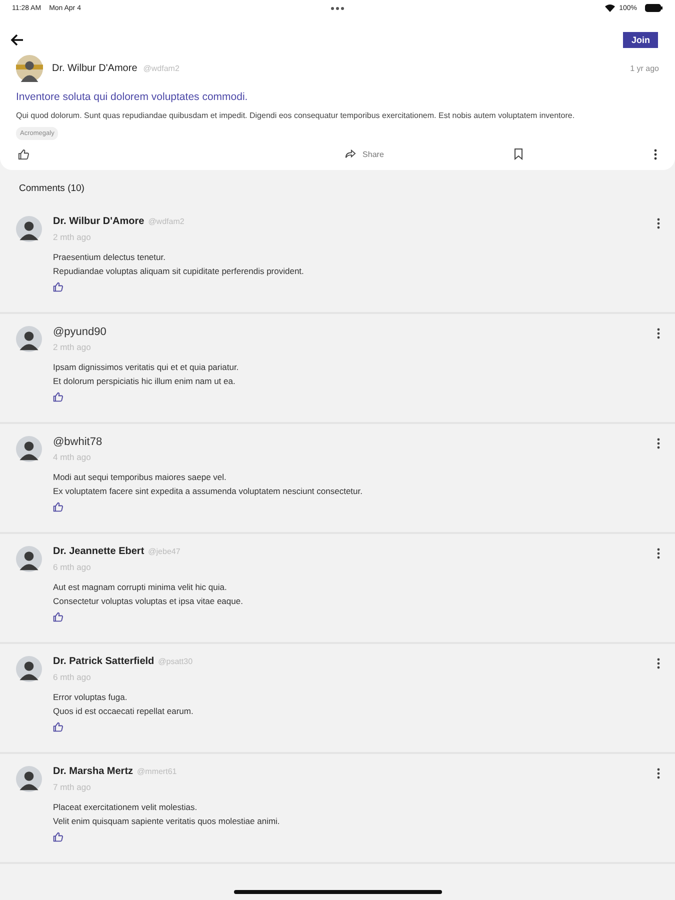 This screenshot has width=675, height=900. What do you see at coordinates (148, 601) in the screenshot?
I see `comment-text: Consectetur voluptas voluptas et ipsa vitae eaque.` at bounding box center [148, 601].